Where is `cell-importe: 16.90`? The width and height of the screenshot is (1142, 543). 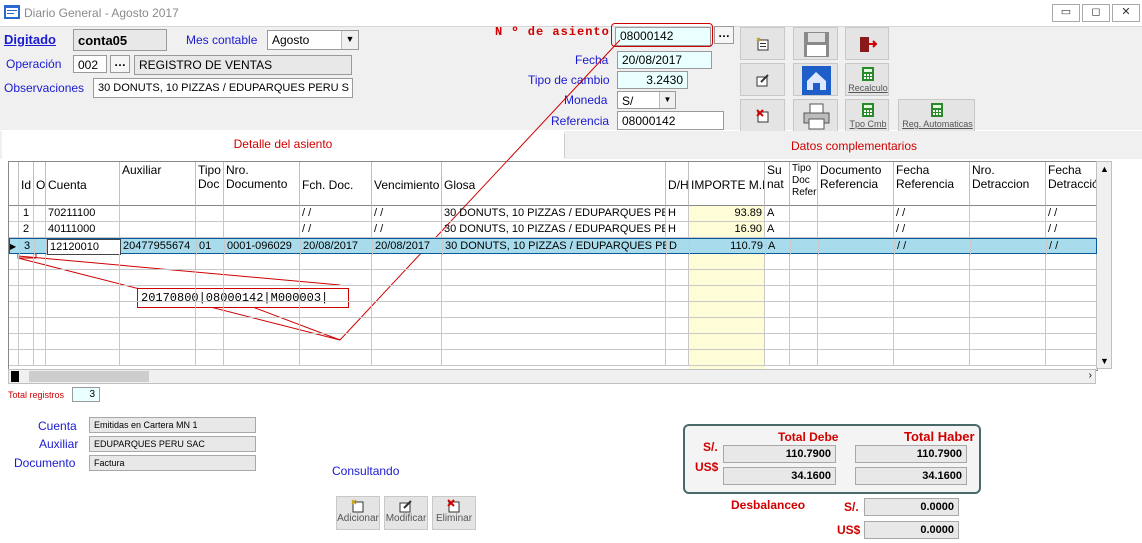
cell-importe: 16.90 is located at coordinates (727, 230).